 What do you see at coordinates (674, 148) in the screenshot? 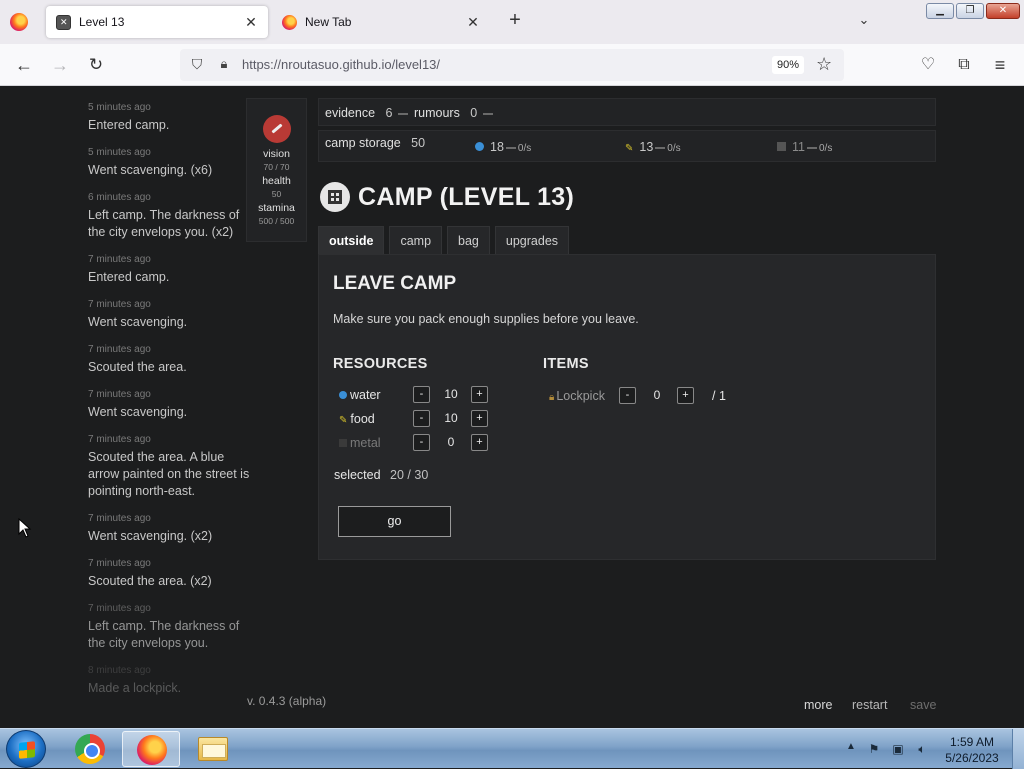
I see `food-rate: 0/s` at bounding box center [674, 148].